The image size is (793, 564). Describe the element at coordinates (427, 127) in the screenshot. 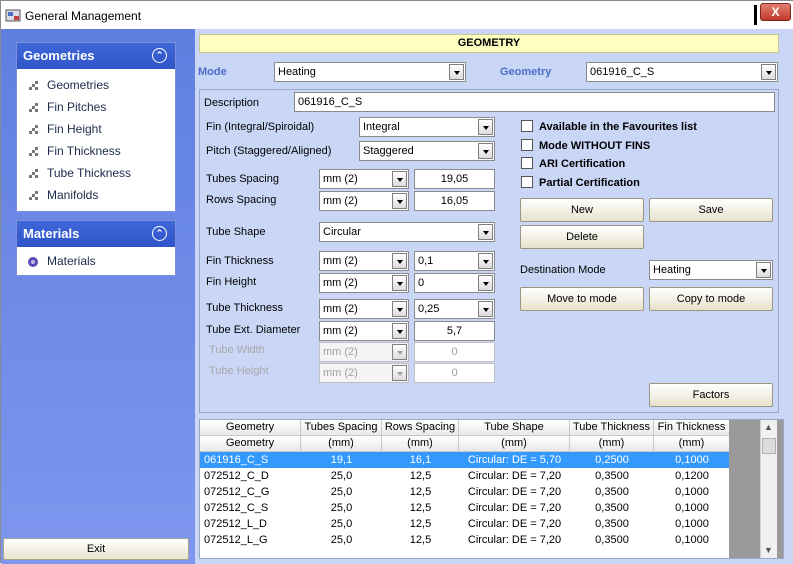

I see `fin-select: Integral` at that location.